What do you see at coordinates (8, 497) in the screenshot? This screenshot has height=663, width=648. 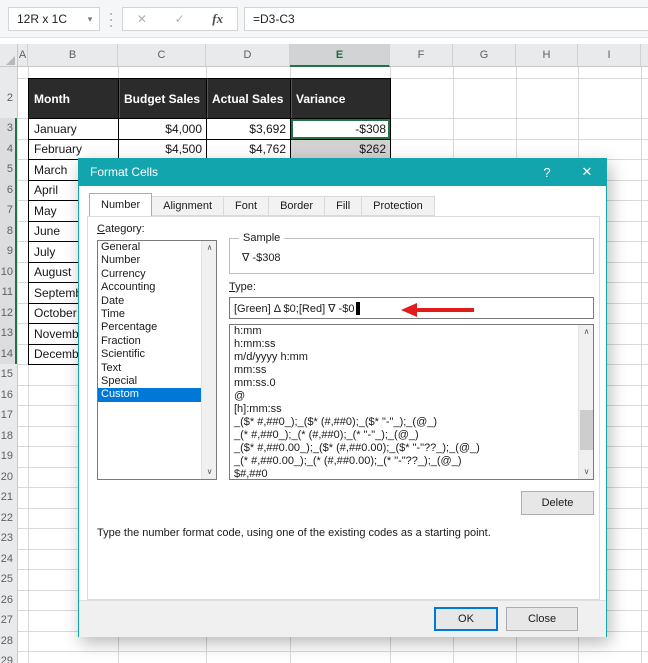 I see `row-header-21: 21` at bounding box center [8, 497].